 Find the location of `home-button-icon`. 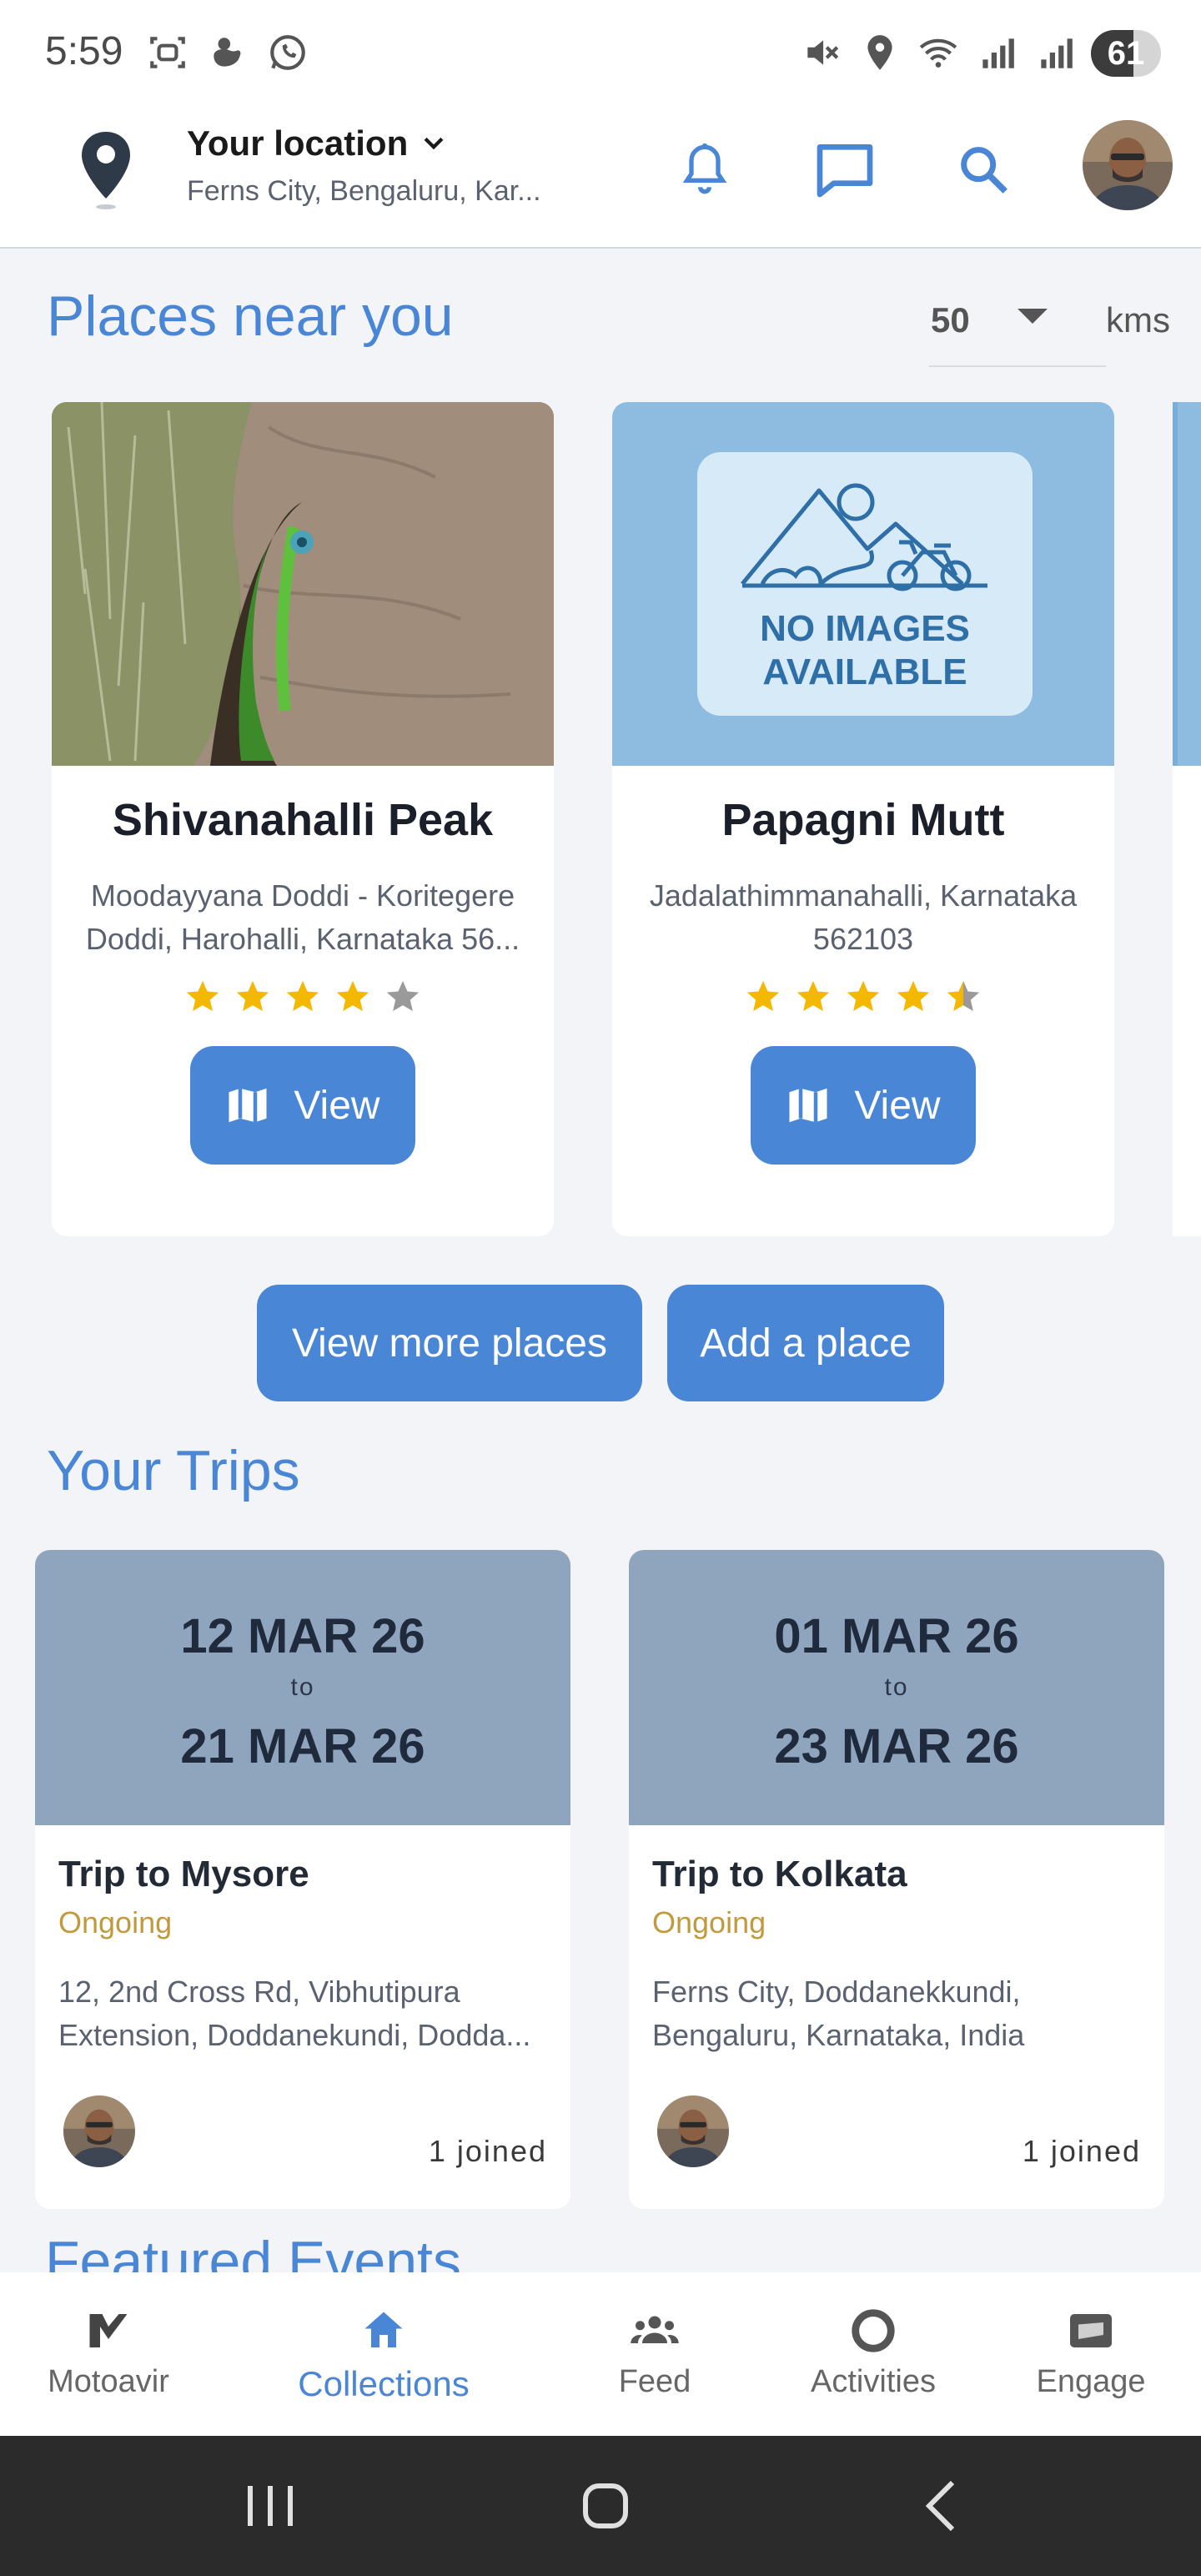

home-button-icon is located at coordinates (606, 2506).